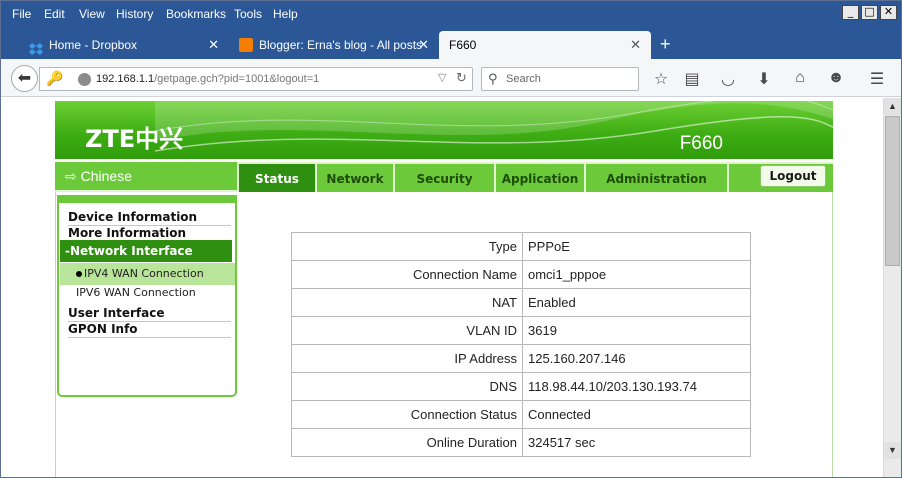 This screenshot has height=478, width=902. Describe the element at coordinates (149, 218) in the screenshot. I see `sidebar-item-device-information: Device Information` at that location.